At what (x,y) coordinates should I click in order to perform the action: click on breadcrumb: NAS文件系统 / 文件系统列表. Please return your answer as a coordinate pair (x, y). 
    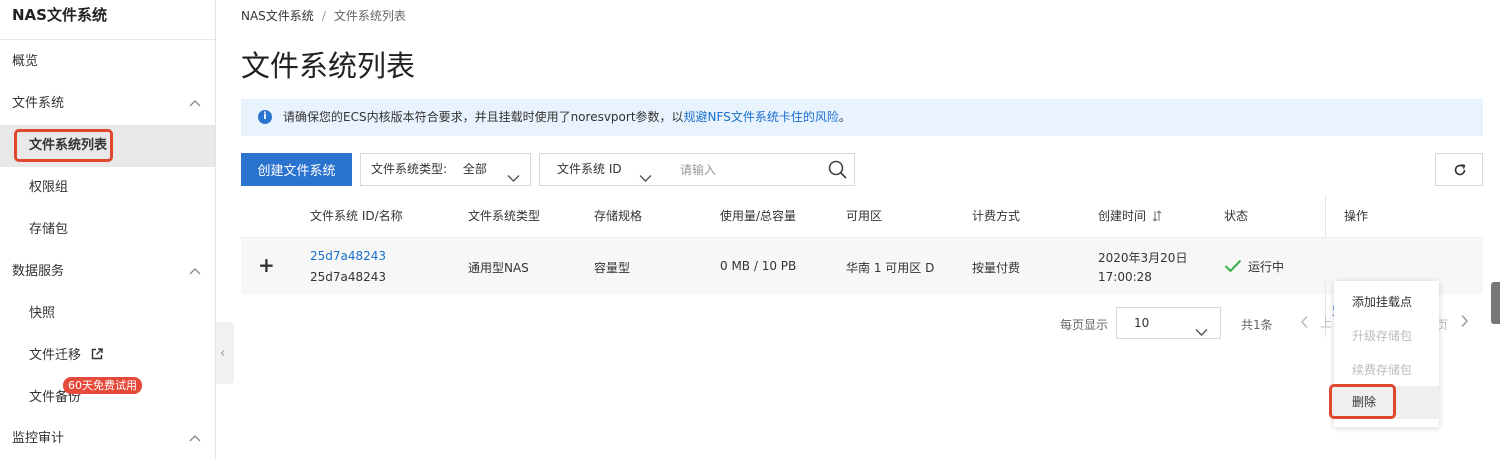
    Looking at the image, I should click on (323, 15).